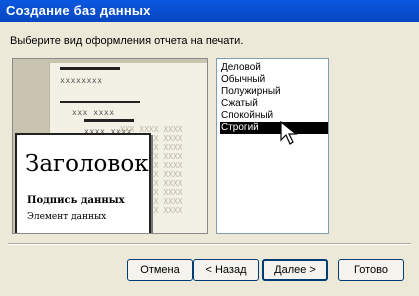 The image size is (419, 296). Describe the element at coordinates (274, 116) in the screenshot. I see `list-item: Спокойный` at that location.